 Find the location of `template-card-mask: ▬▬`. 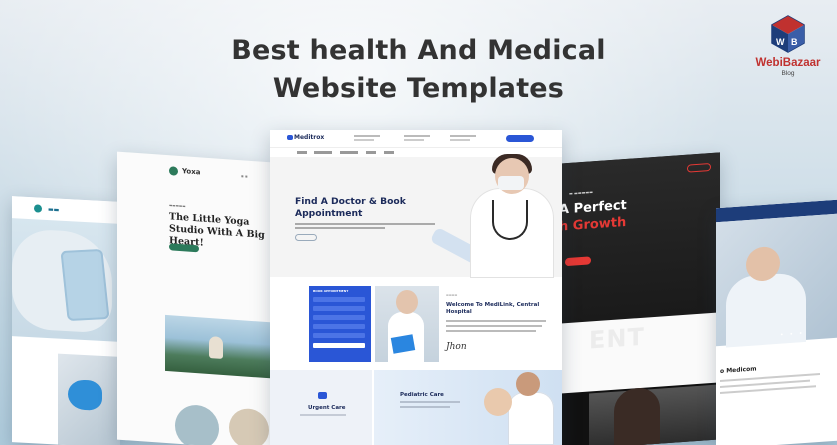

template-card-mask: ▬▬ is located at coordinates (66, 320).